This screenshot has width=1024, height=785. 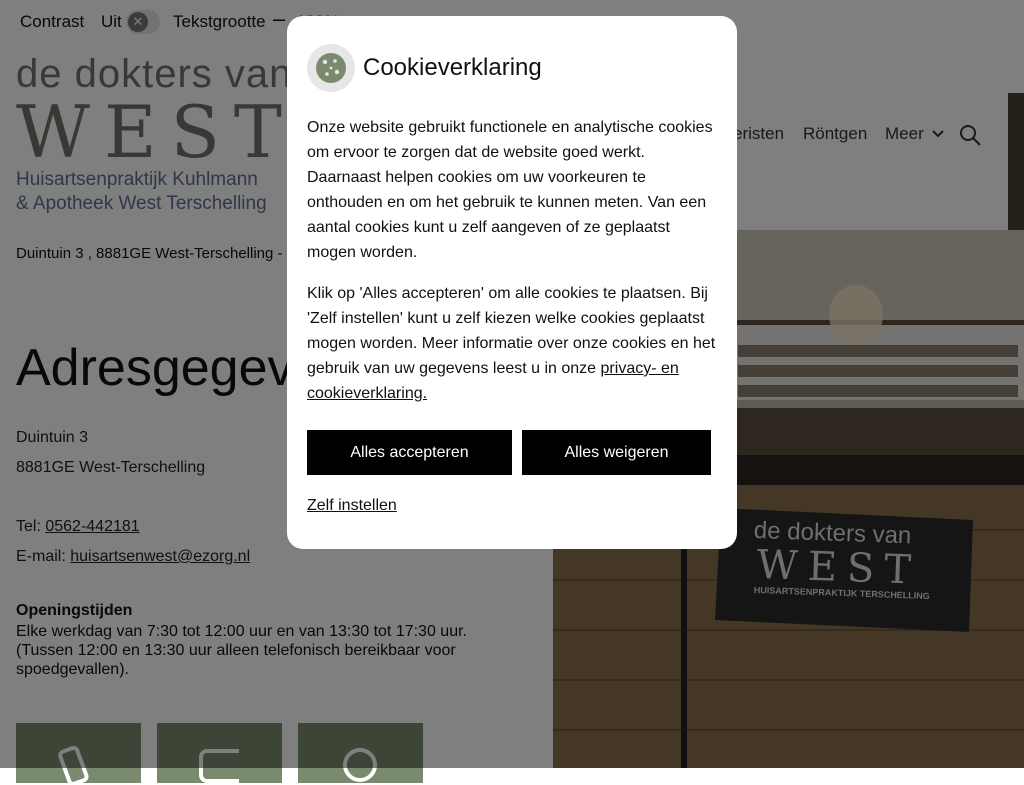 What do you see at coordinates (616, 452) in the screenshot?
I see `reject-all-button: Alles weigeren` at bounding box center [616, 452].